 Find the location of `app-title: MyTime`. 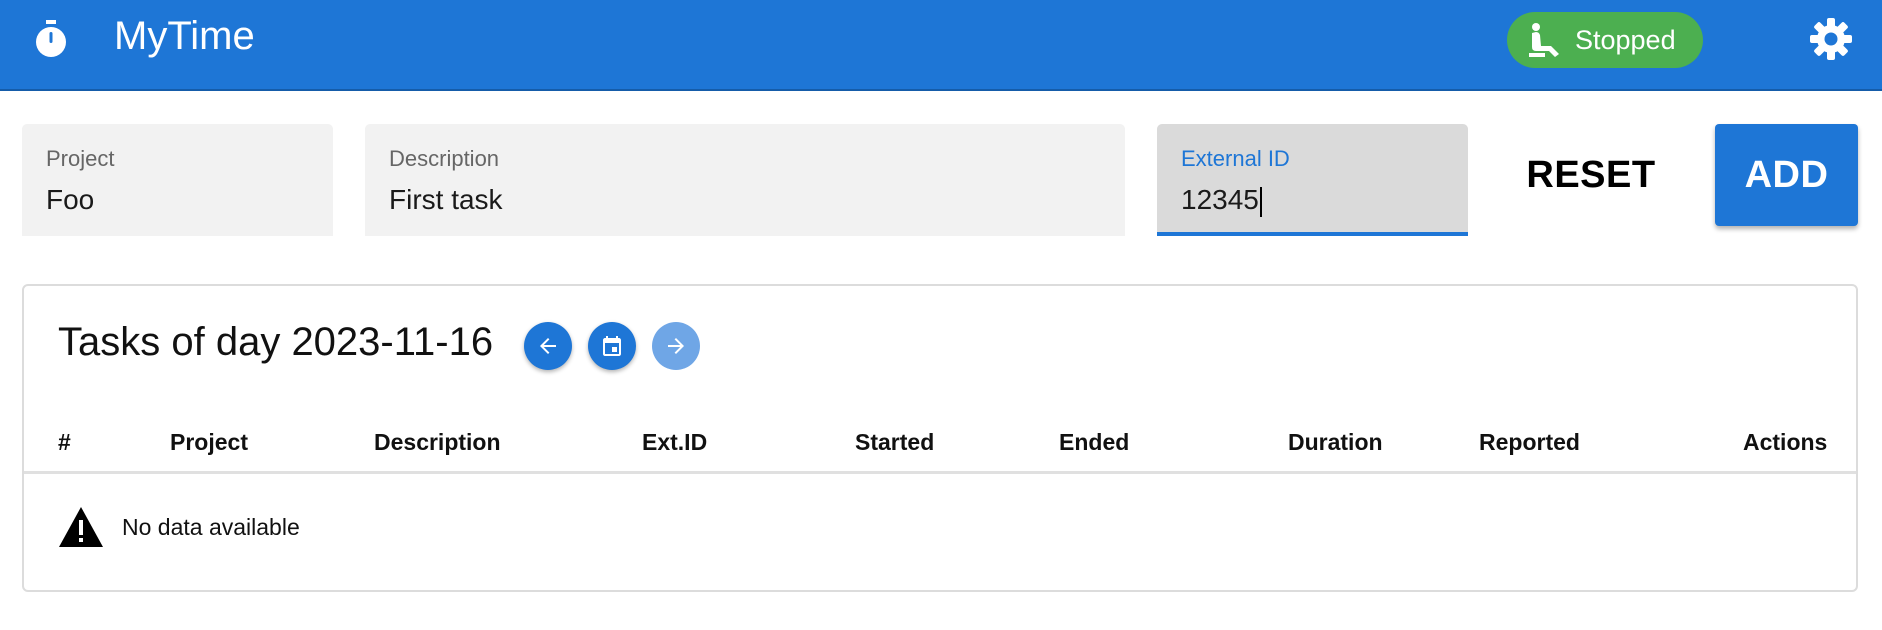

app-title: MyTime is located at coordinates (184, 36).